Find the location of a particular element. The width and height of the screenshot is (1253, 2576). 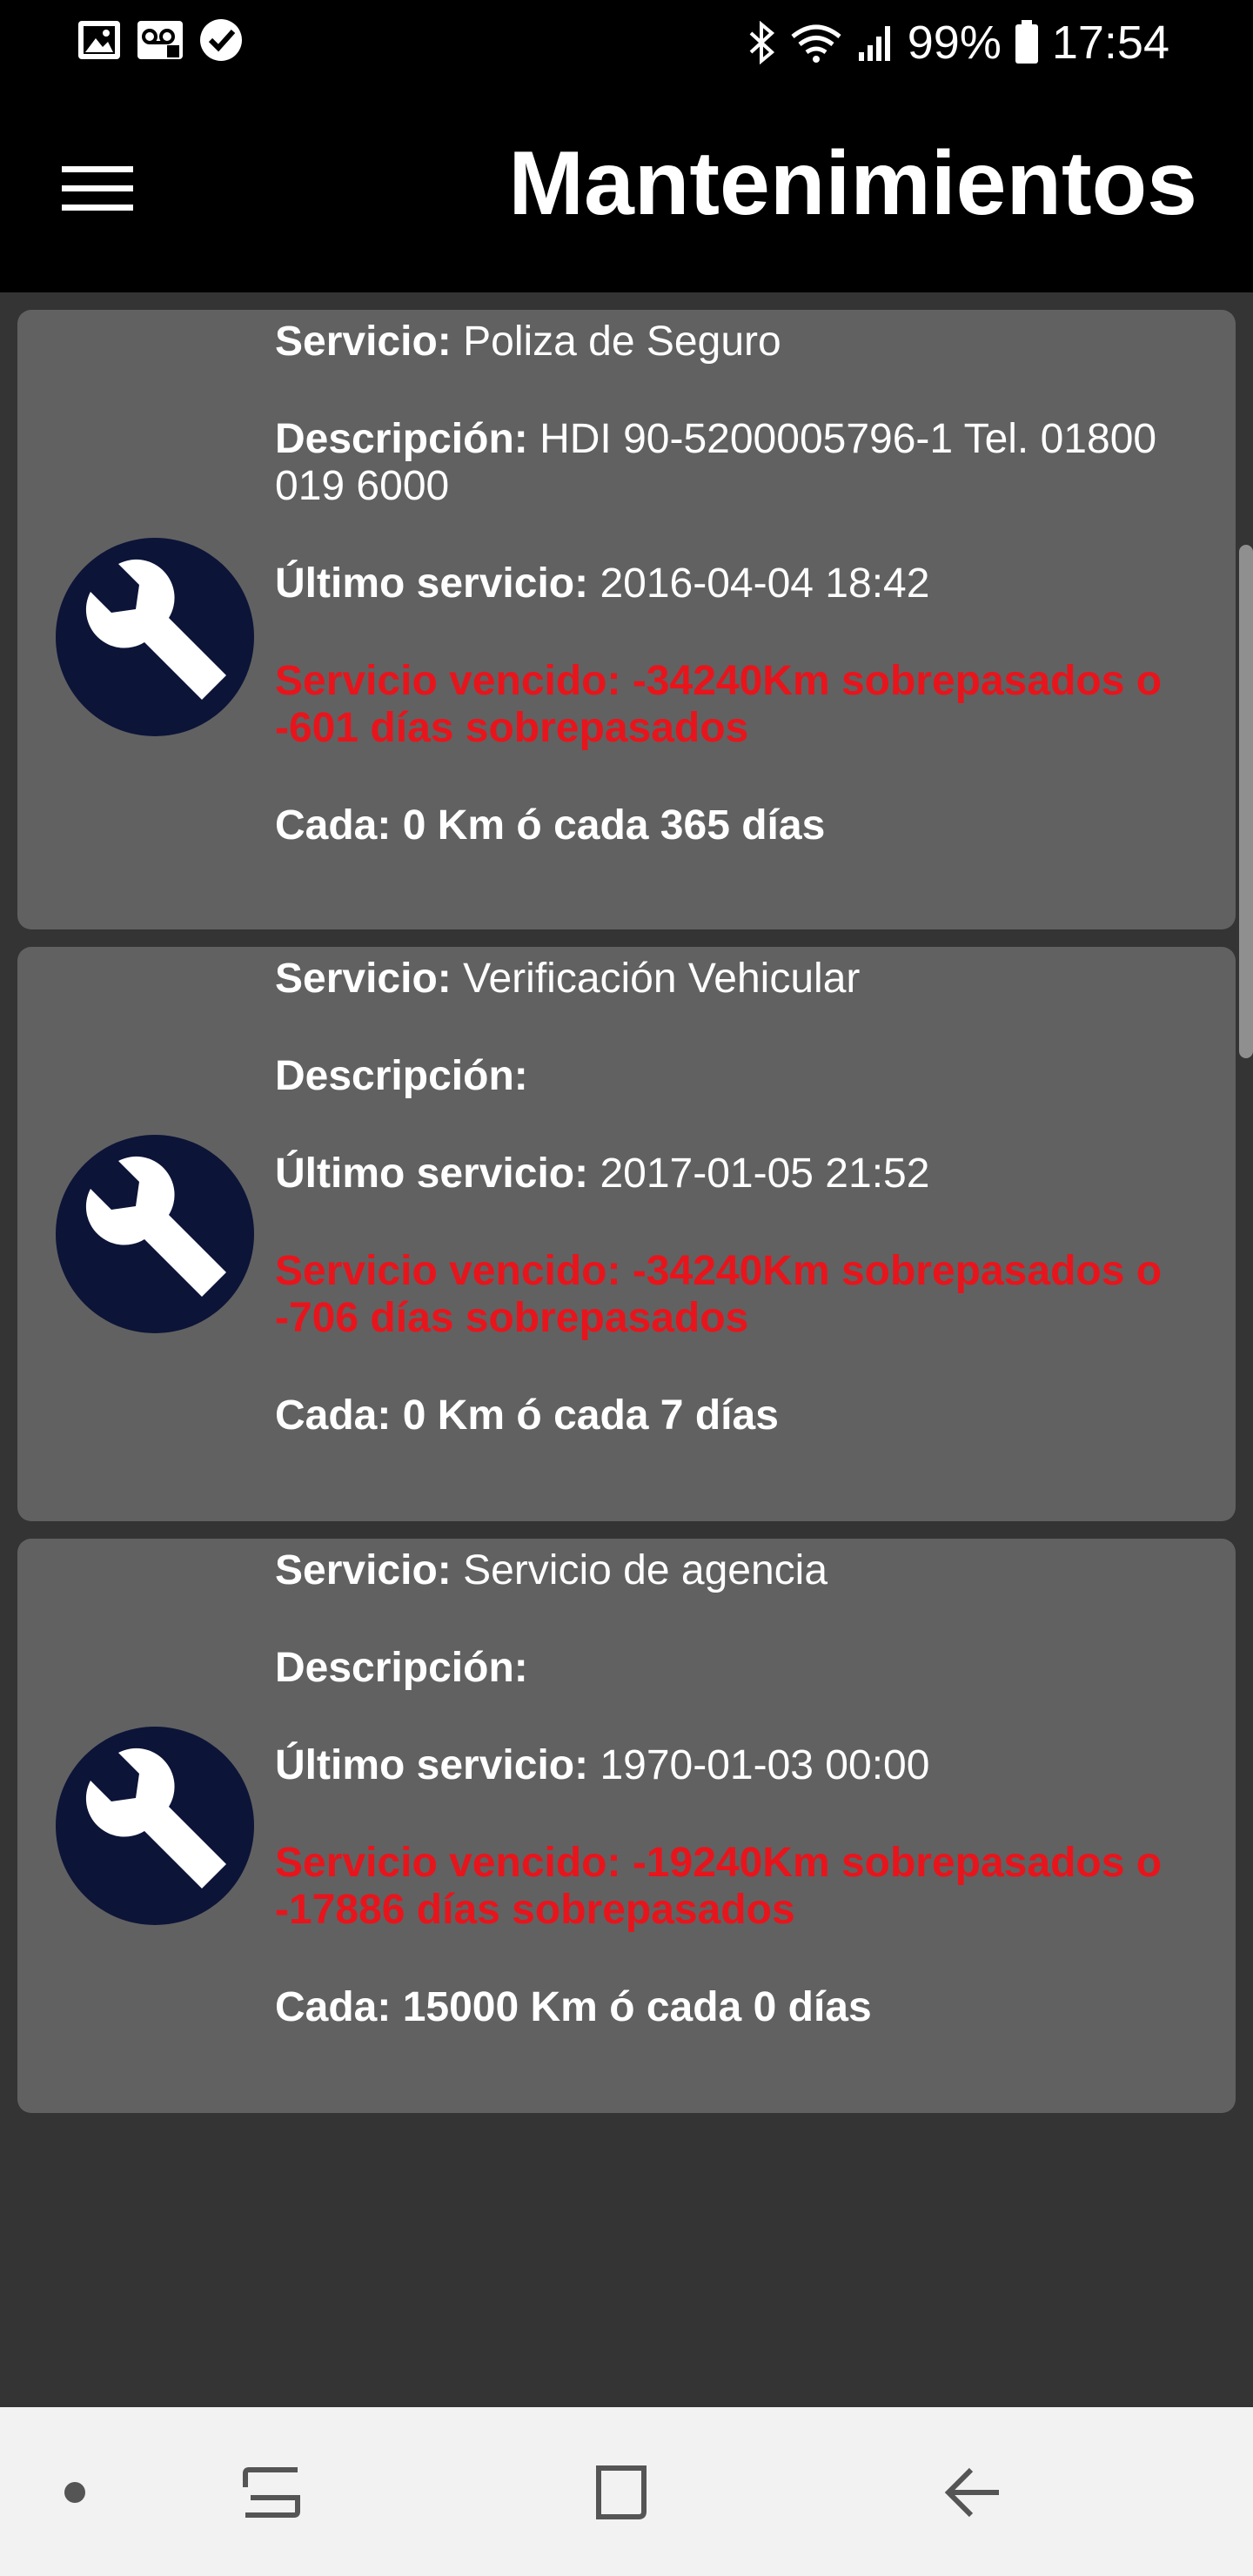

home-button is located at coordinates (621, 2492).